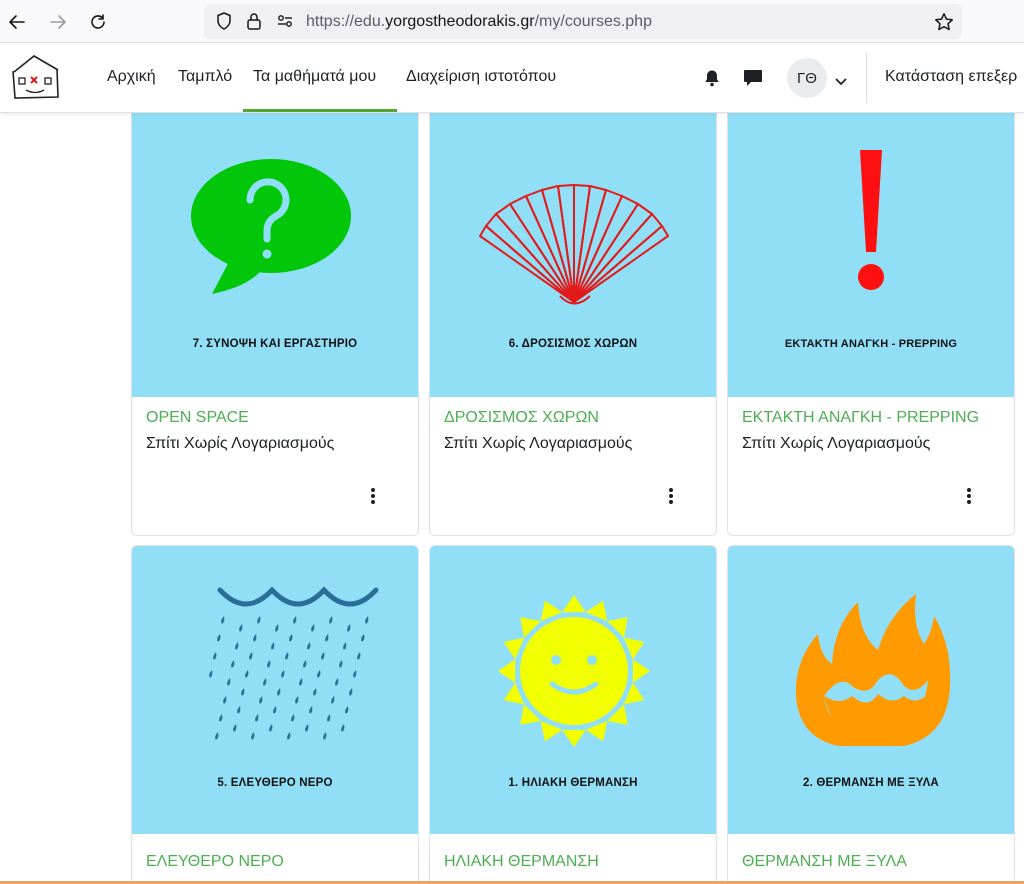  Describe the element at coordinates (205, 77) in the screenshot. I see `nav-dashboard: Ταμπλό` at that location.